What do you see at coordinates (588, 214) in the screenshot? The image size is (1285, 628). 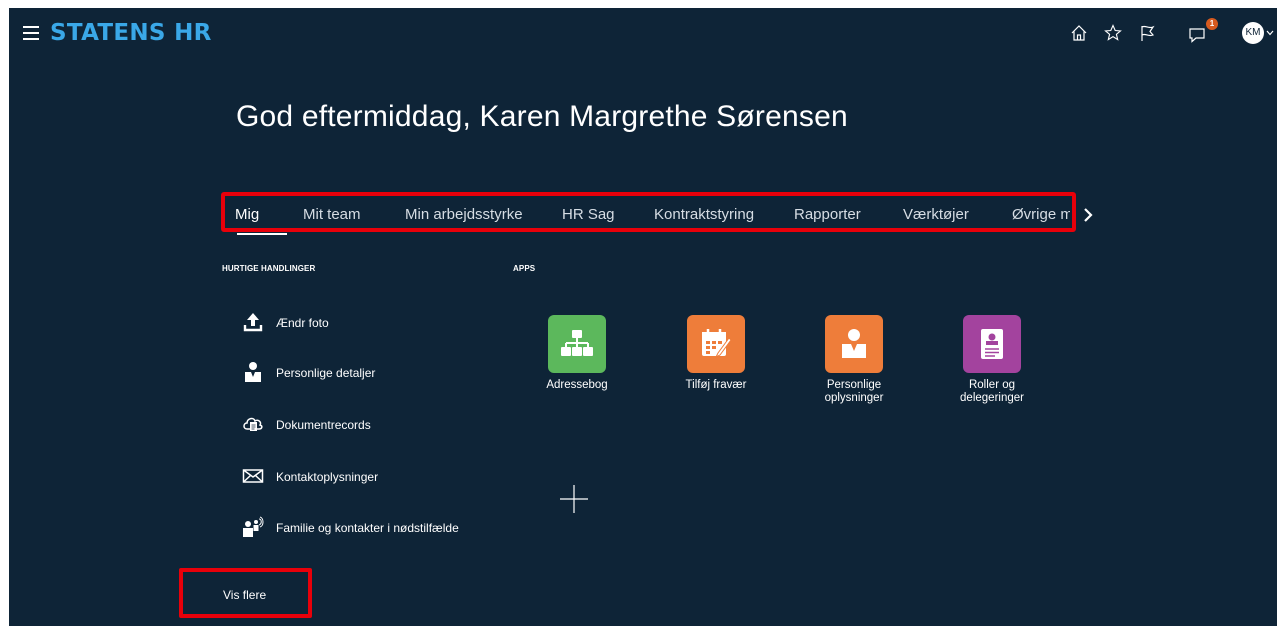 I see `tab-hr-sag: HR Sag` at bounding box center [588, 214].